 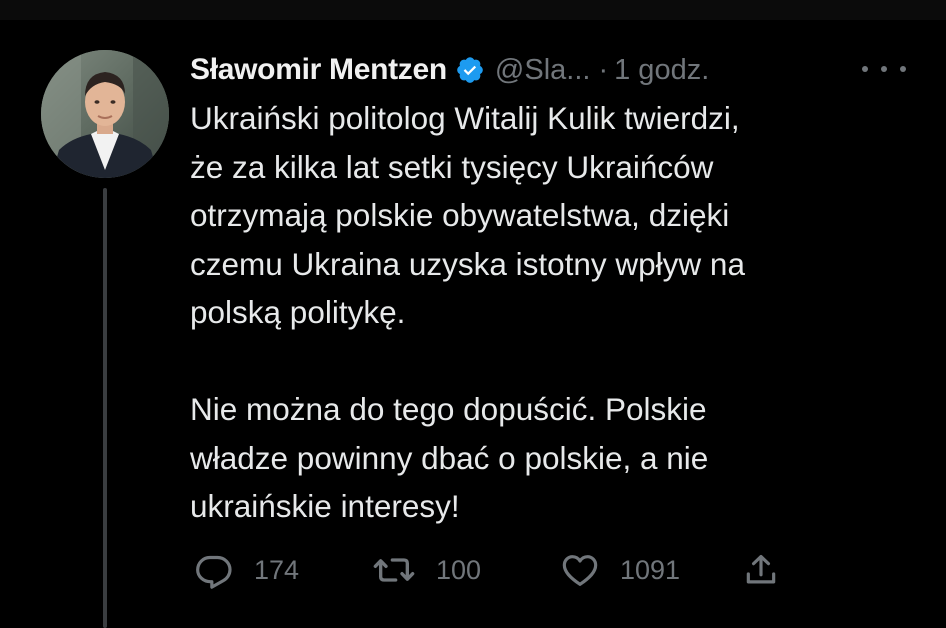 What do you see at coordinates (394, 570) in the screenshot?
I see `retweet-icon` at bounding box center [394, 570].